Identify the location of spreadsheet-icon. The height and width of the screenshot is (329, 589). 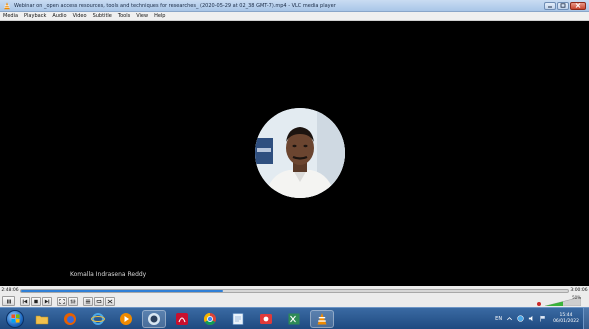
(294, 318).